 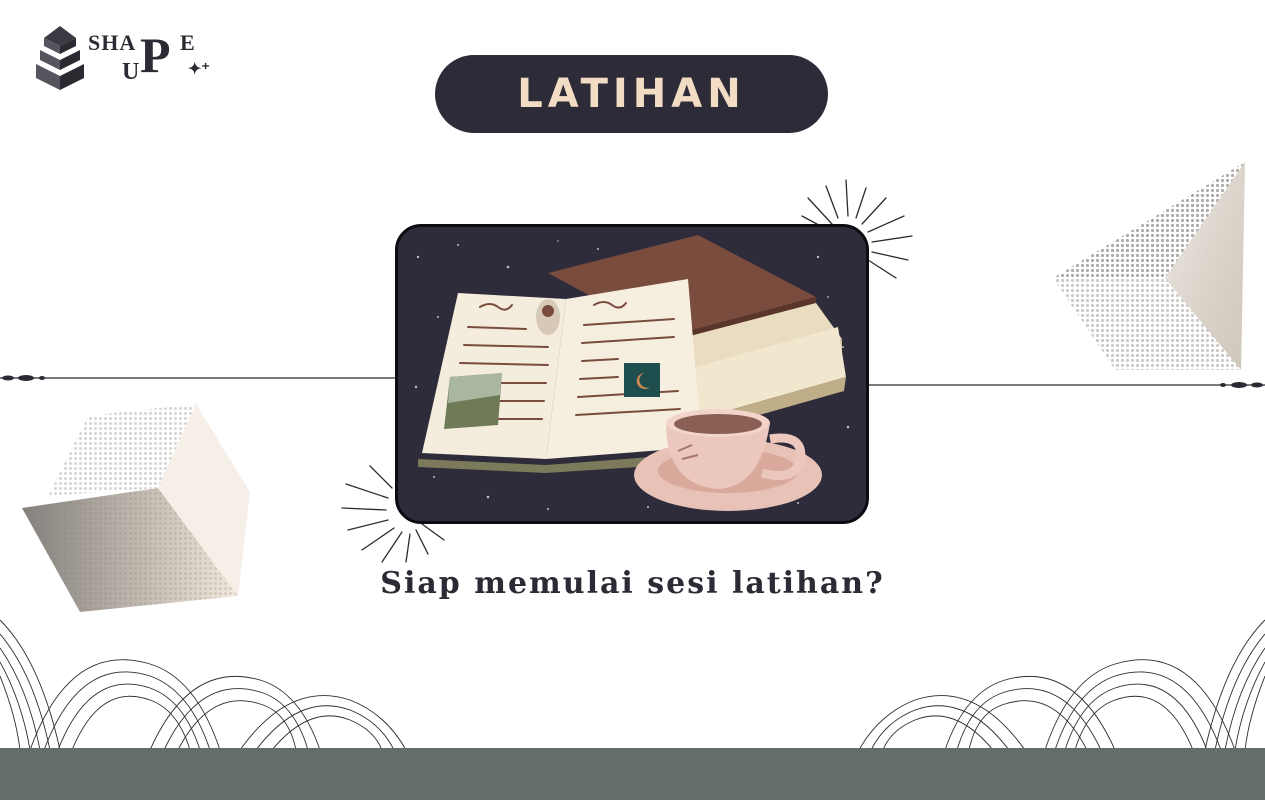 I want to click on logo-text-e: E, so click(x=187, y=42).